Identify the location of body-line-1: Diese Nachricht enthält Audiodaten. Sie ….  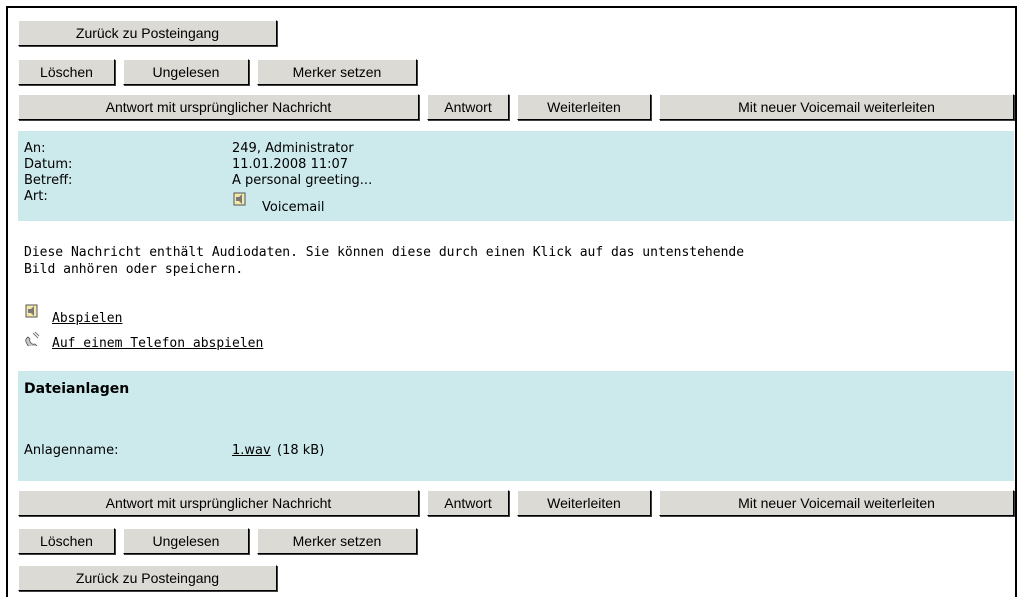
(384, 252).